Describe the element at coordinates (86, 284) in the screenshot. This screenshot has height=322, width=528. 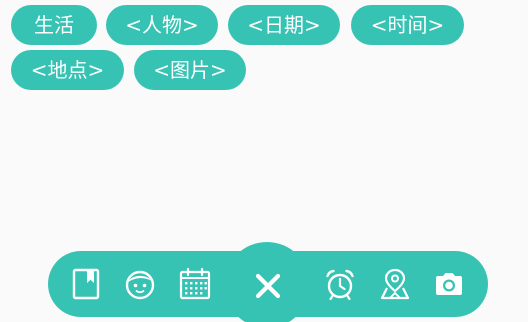
I see `bookmark-icon` at that location.